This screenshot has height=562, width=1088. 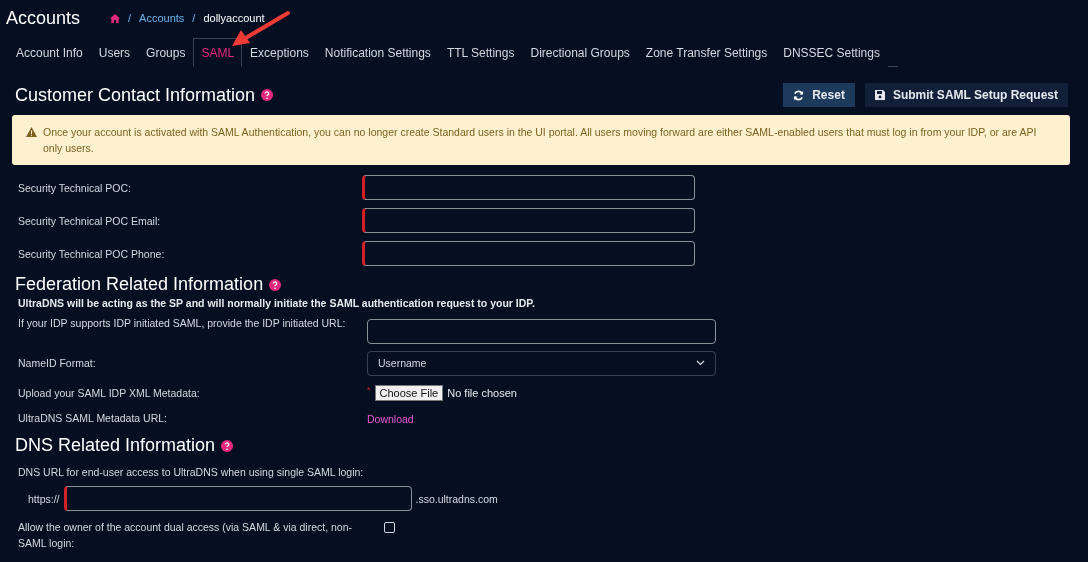 What do you see at coordinates (139, 284) in the screenshot?
I see `section-title: Federation Related Information` at bounding box center [139, 284].